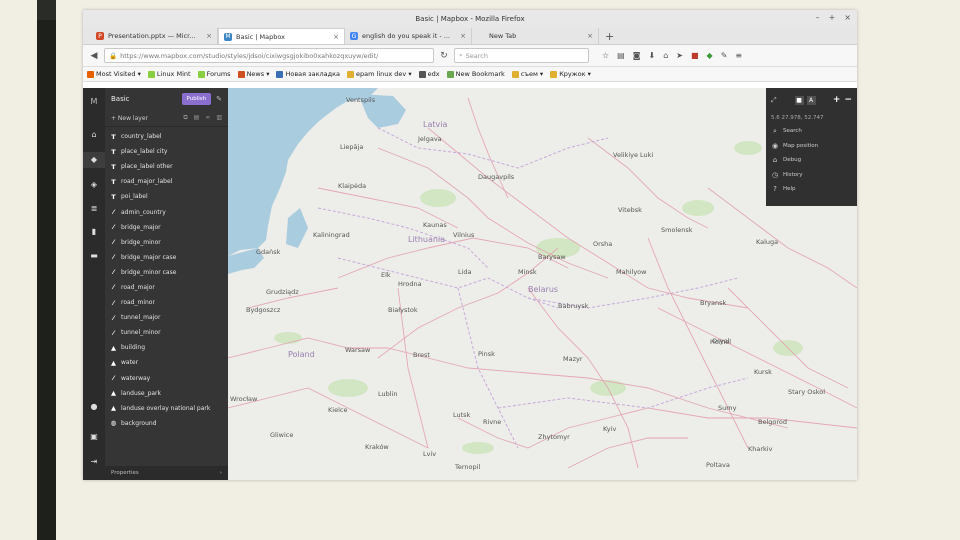 Image resolution: width=960 pixels, height=540 pixels. I want to click on styles-icon: ◆, so click(94, 160).